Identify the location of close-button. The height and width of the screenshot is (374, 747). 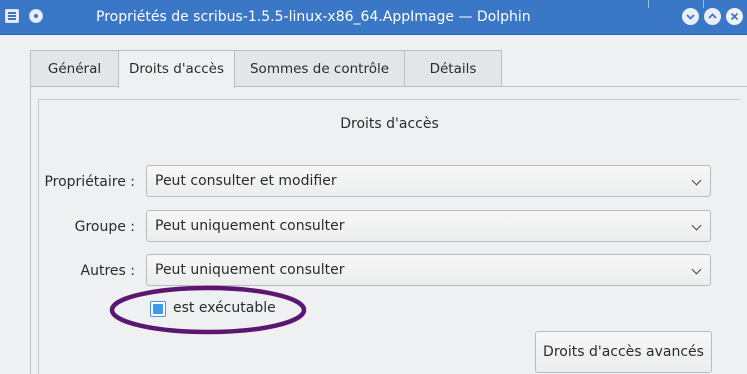
(734, 16).